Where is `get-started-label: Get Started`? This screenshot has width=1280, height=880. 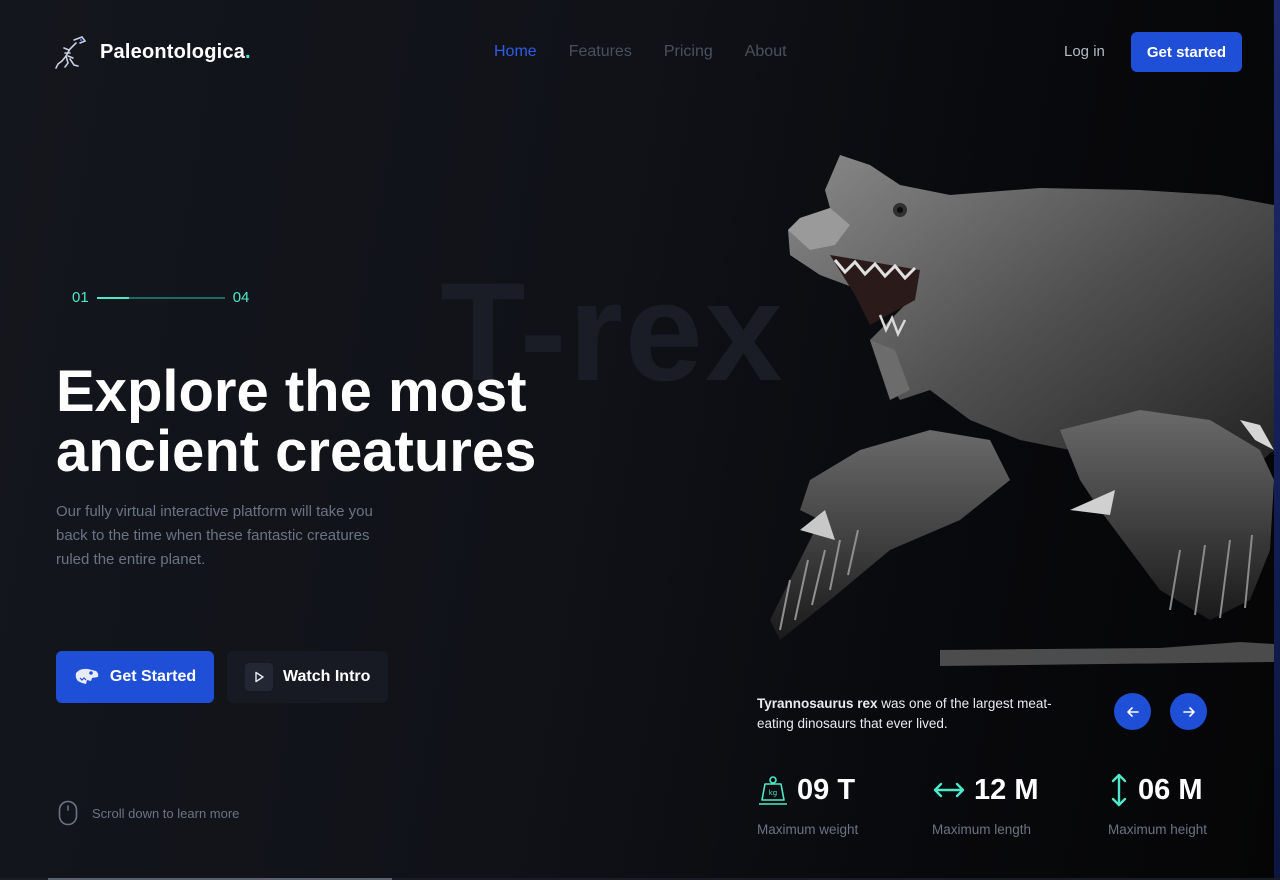 get-started-label: Get Started is located at coordinates (153, 676).